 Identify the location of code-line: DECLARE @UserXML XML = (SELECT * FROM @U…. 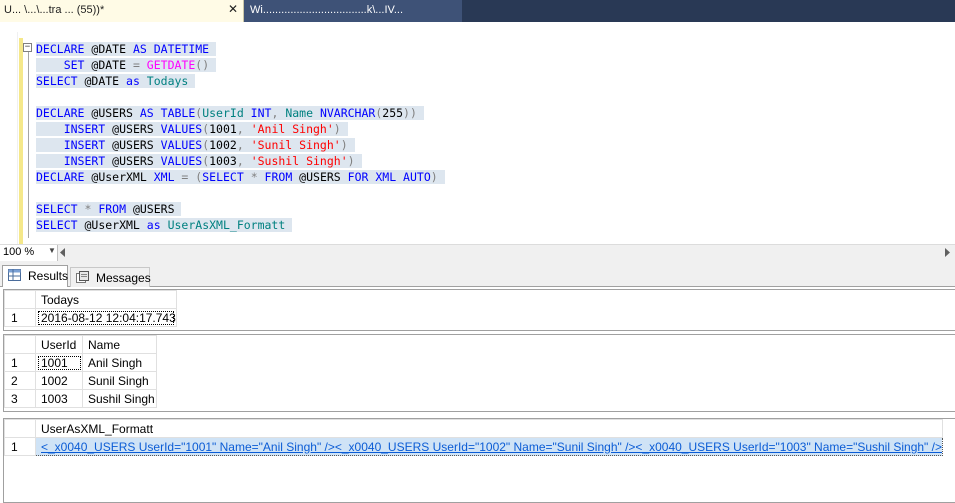
(486, 177).